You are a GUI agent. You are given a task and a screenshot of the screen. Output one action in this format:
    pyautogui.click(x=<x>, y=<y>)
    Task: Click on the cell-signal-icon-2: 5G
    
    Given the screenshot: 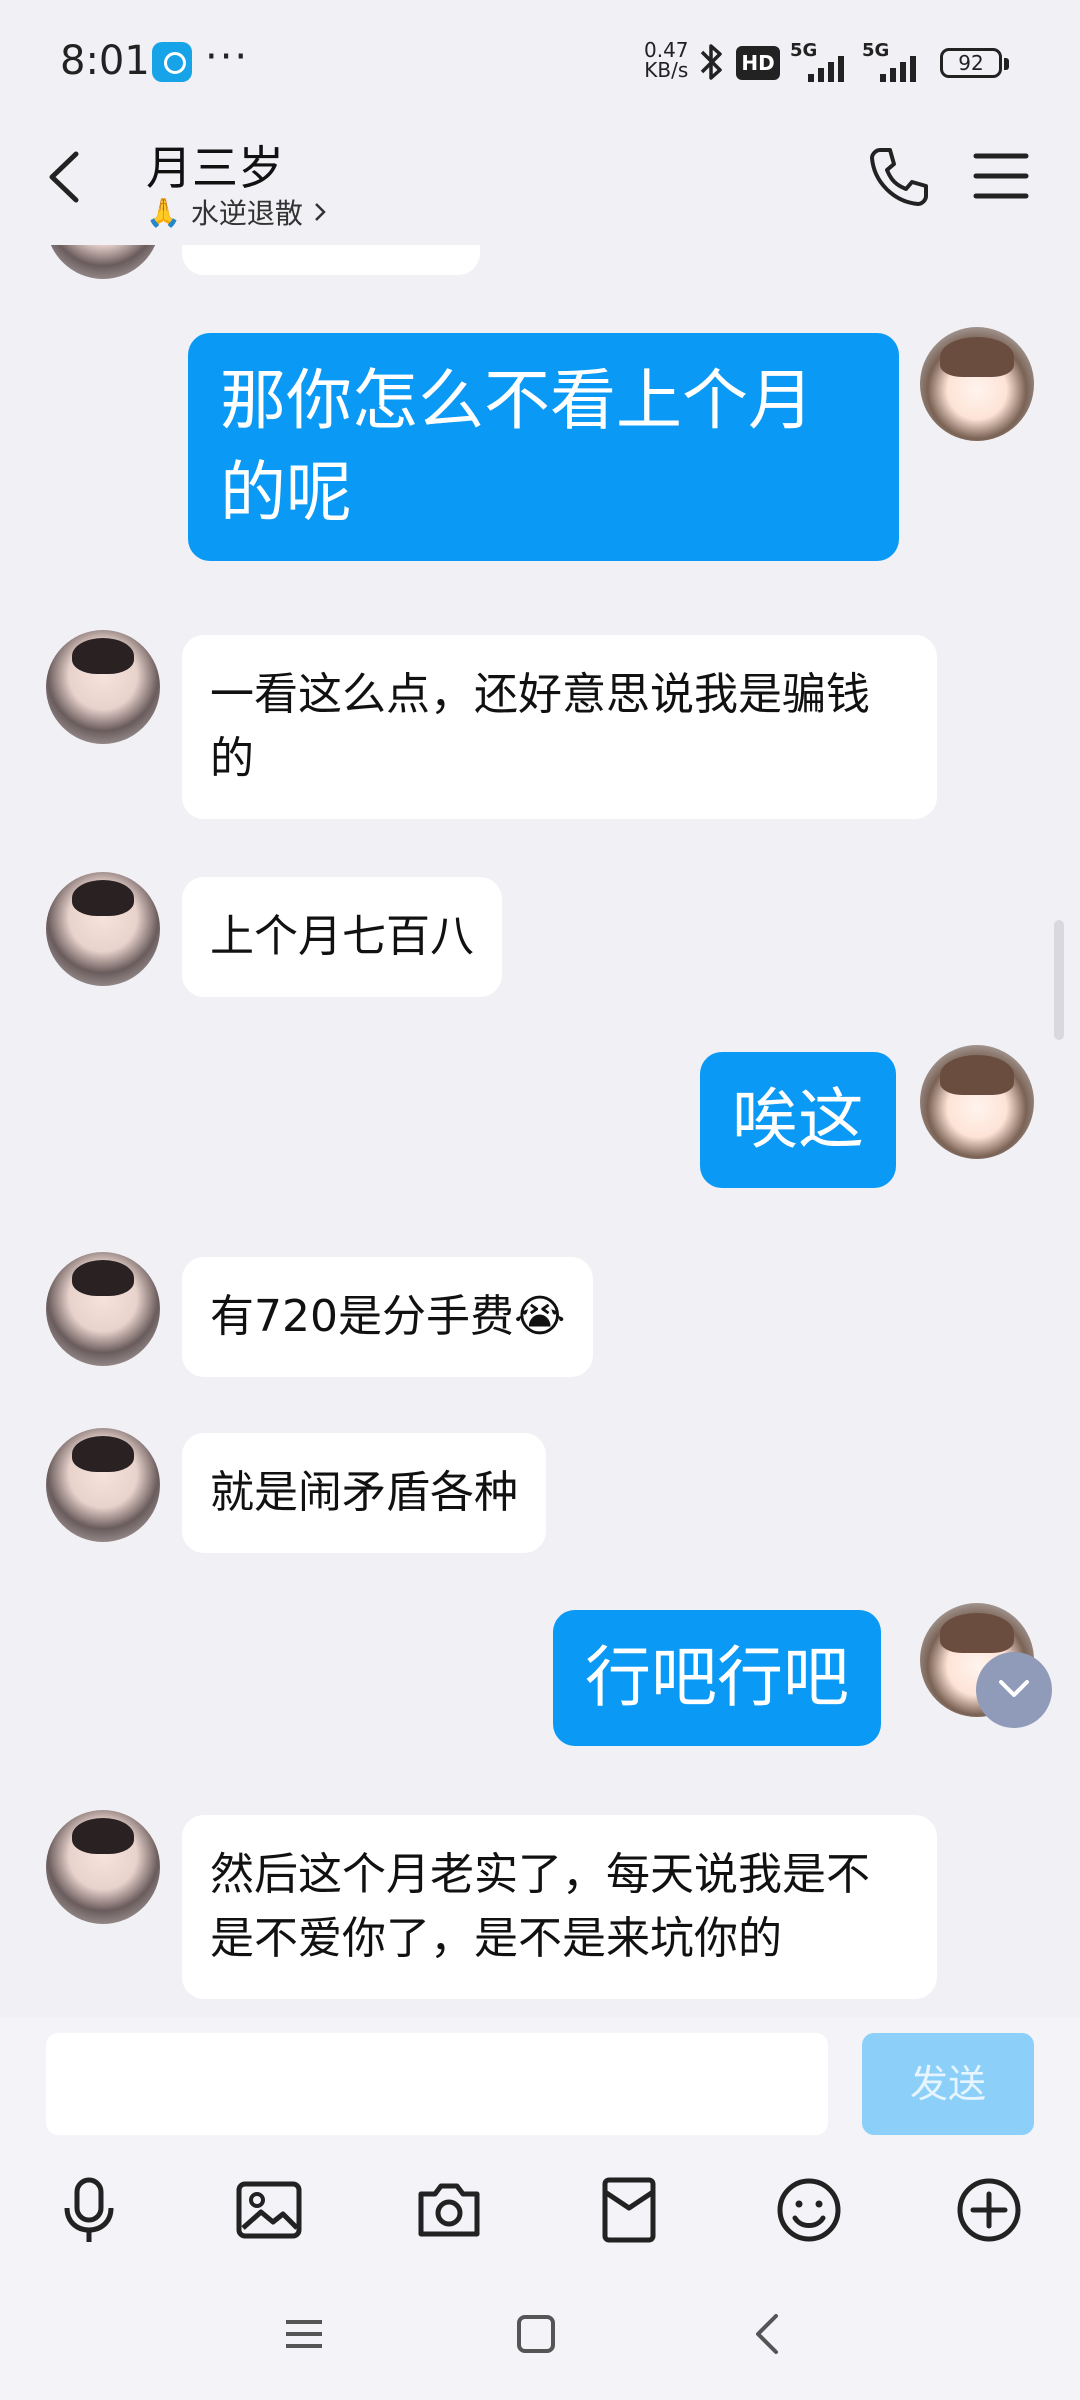 What is the action you would take?
    pyautogui.click(x=897, y=62)
    